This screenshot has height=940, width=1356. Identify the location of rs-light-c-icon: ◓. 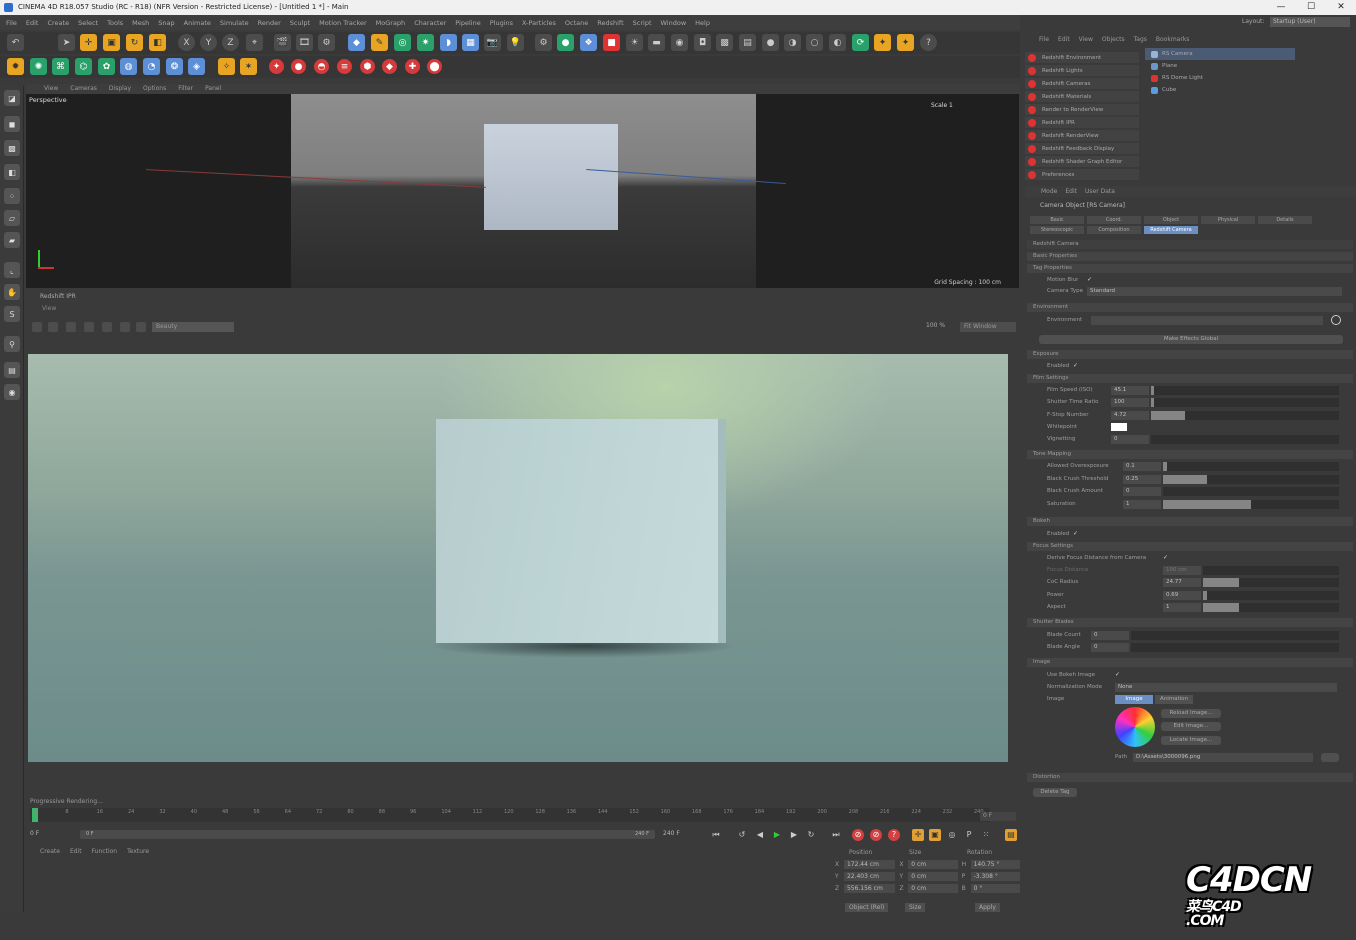
(321, 66).